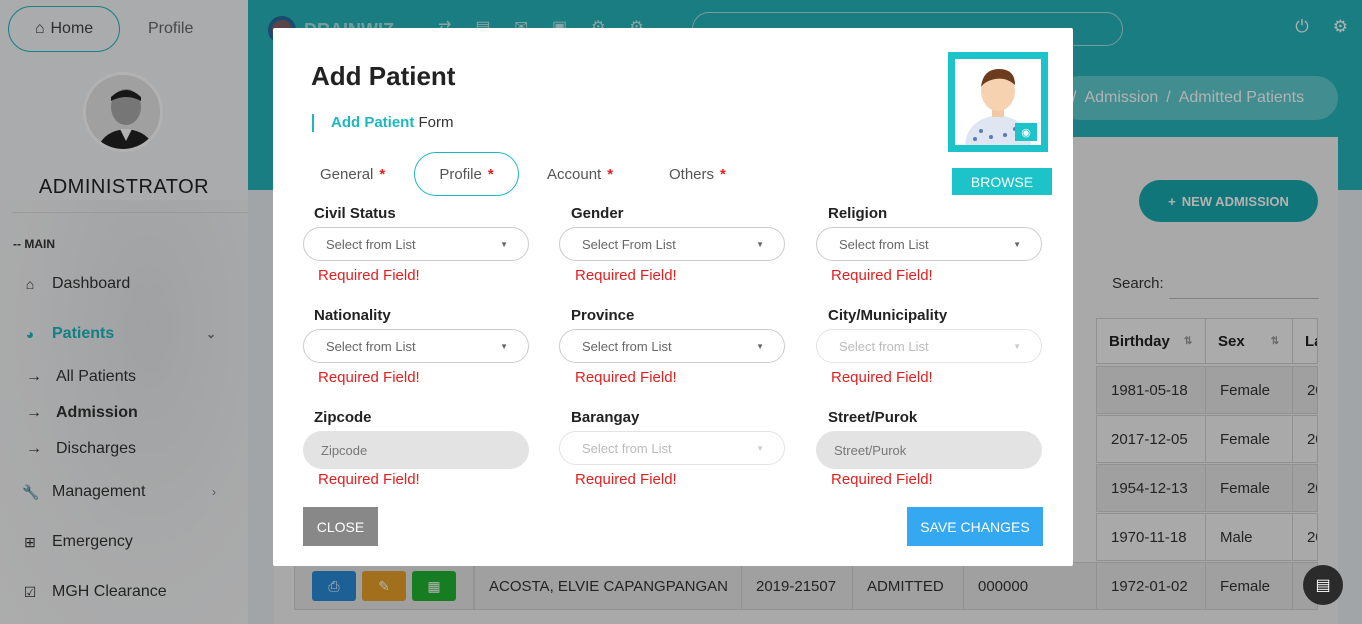 Image resolution: width=1362 pixels, height=624 pixels. Describe the element at coordinates (369, 377) in the screenshot. I see `nationality-error: Required Field!` at that location.